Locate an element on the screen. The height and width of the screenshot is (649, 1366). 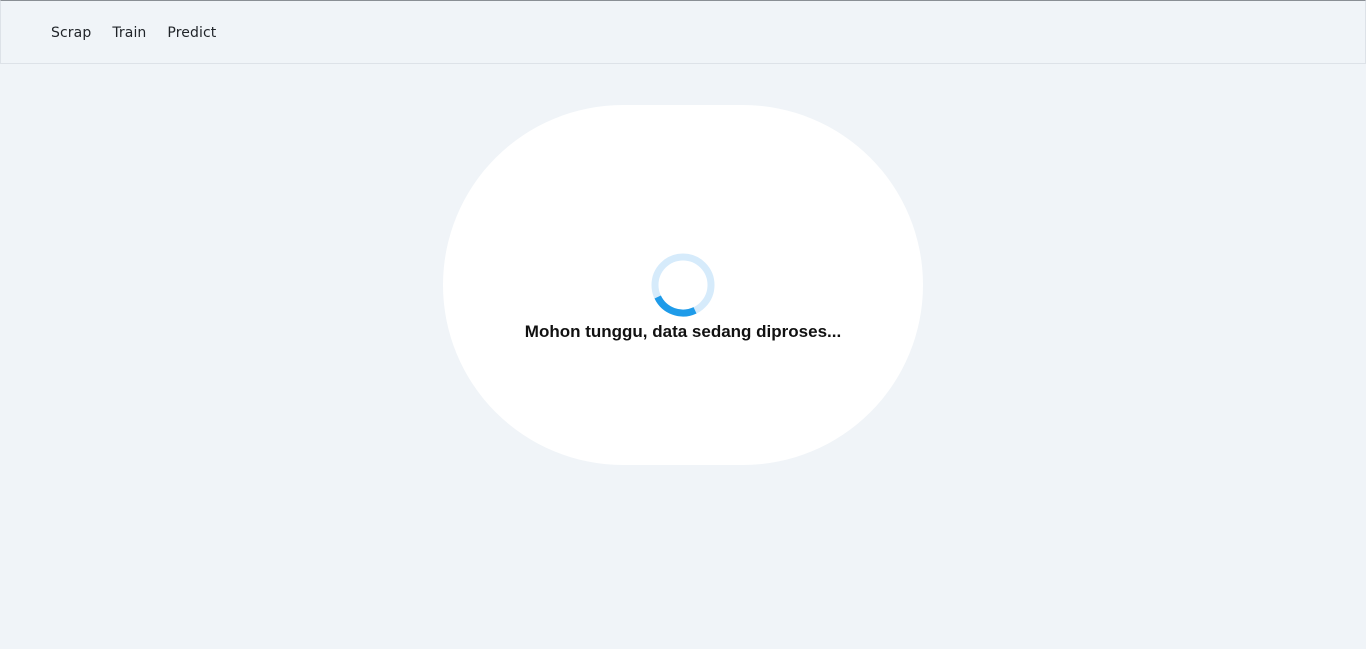
spinner-icon is located at coordinates (683, 285).